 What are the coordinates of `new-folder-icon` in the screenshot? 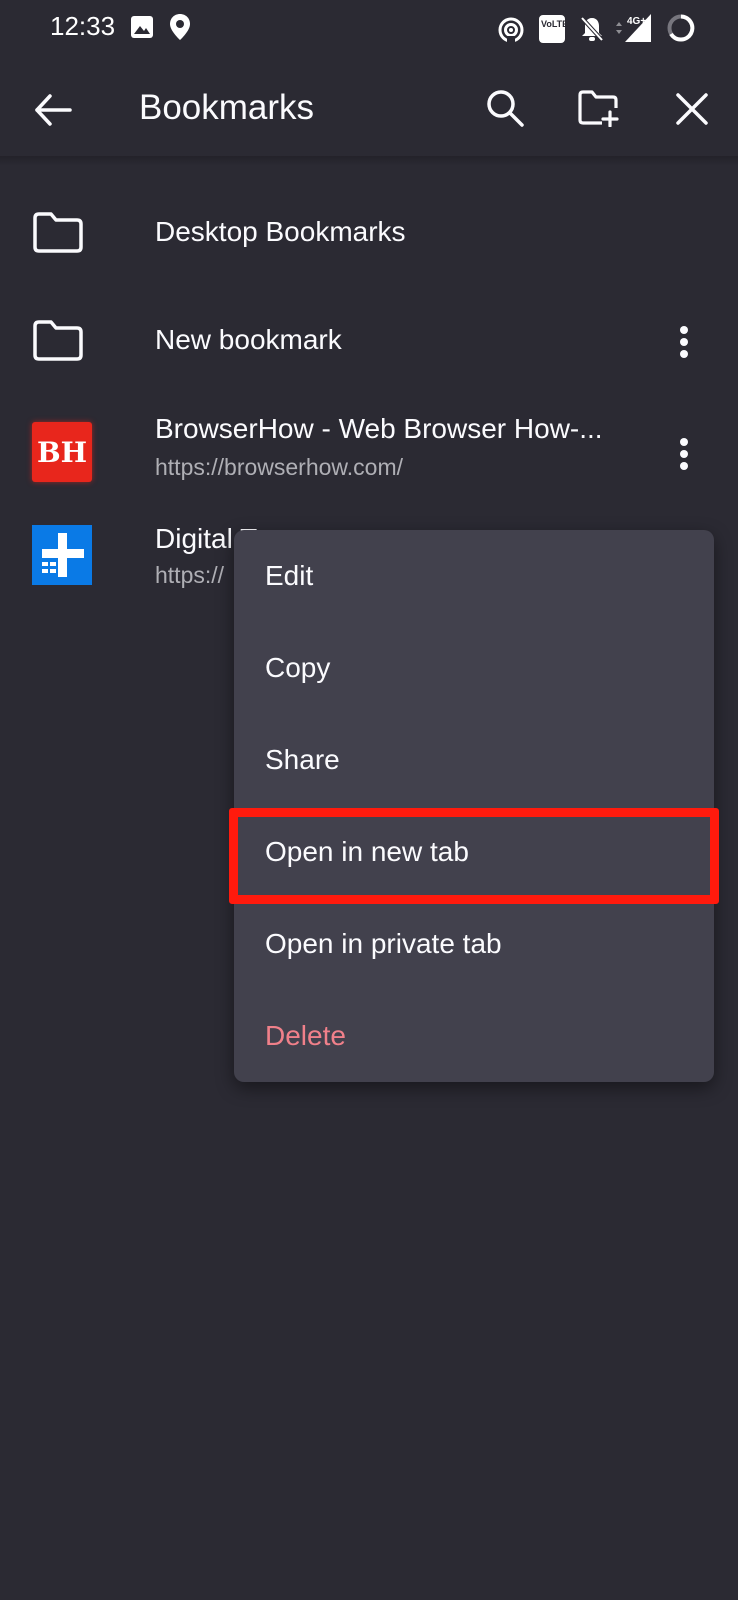 It's located at (598, 108).